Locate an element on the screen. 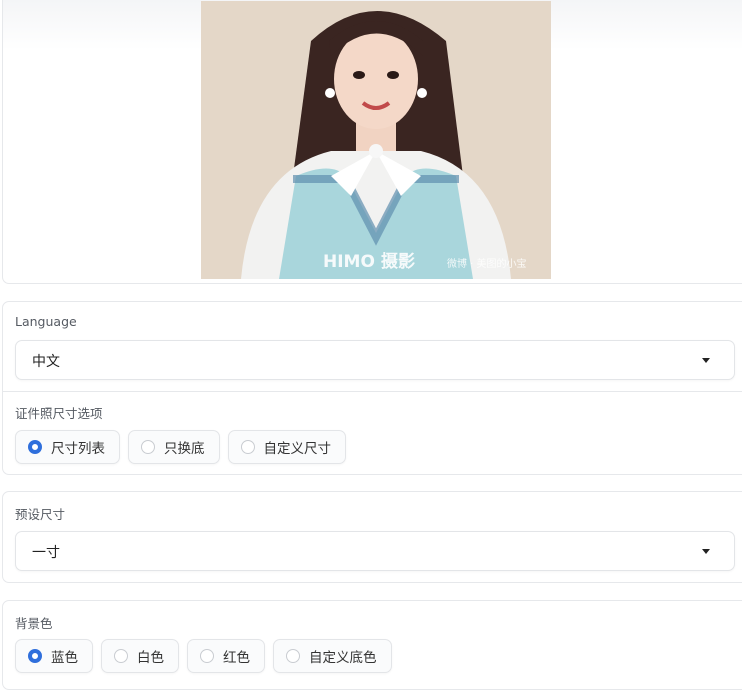  svg-text: 摄影 is located at coordinates (398, 261).